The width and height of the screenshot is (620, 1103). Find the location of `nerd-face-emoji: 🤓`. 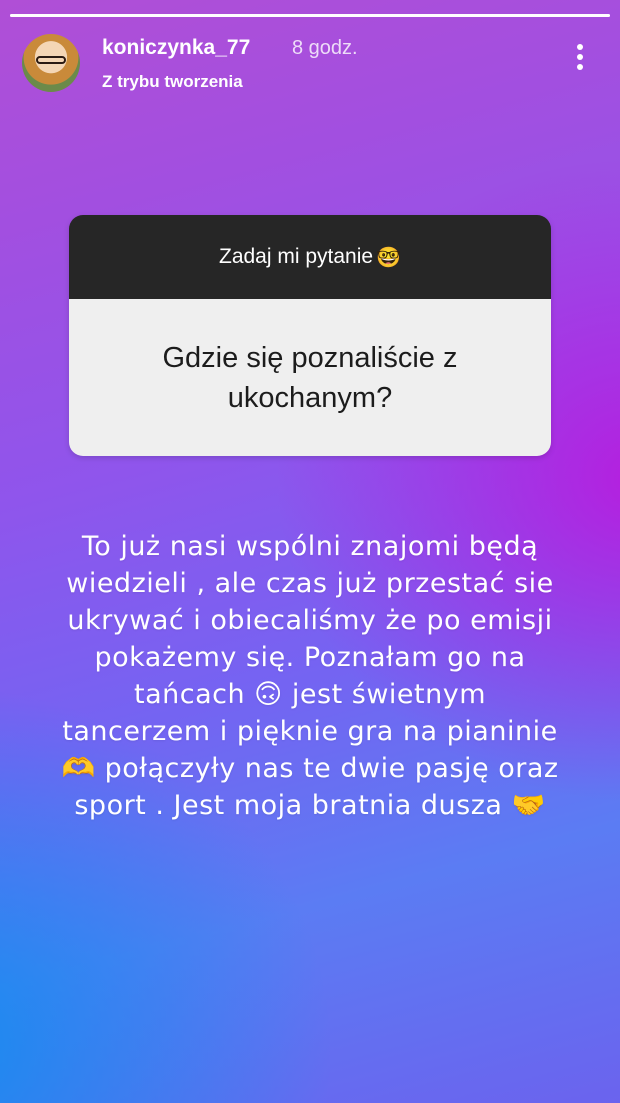

nerd-face-emoji: 🤓 is located at coordinates (388, 257).